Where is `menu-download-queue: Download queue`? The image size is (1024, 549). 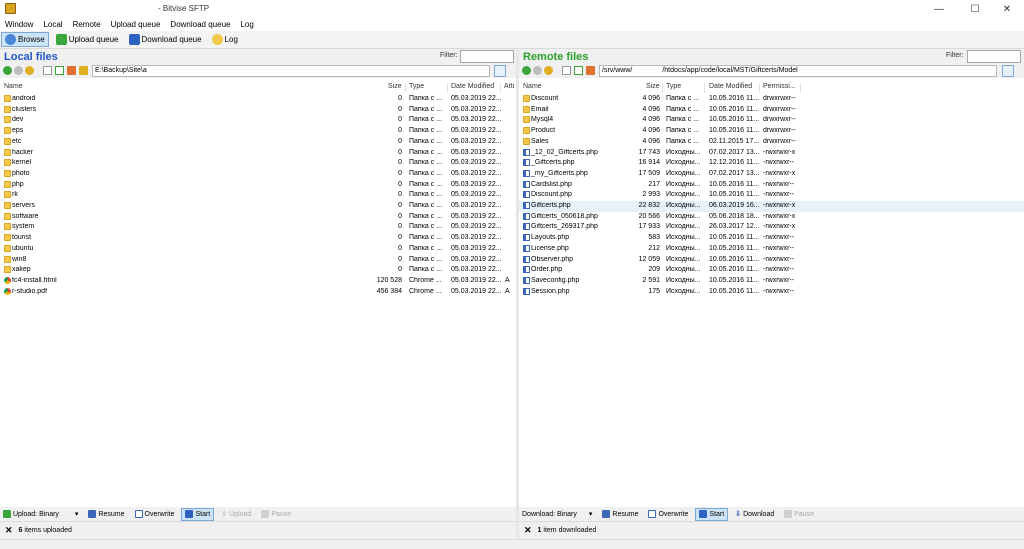
menu-download-queue: Download queue is located at coordinates (200, 24).